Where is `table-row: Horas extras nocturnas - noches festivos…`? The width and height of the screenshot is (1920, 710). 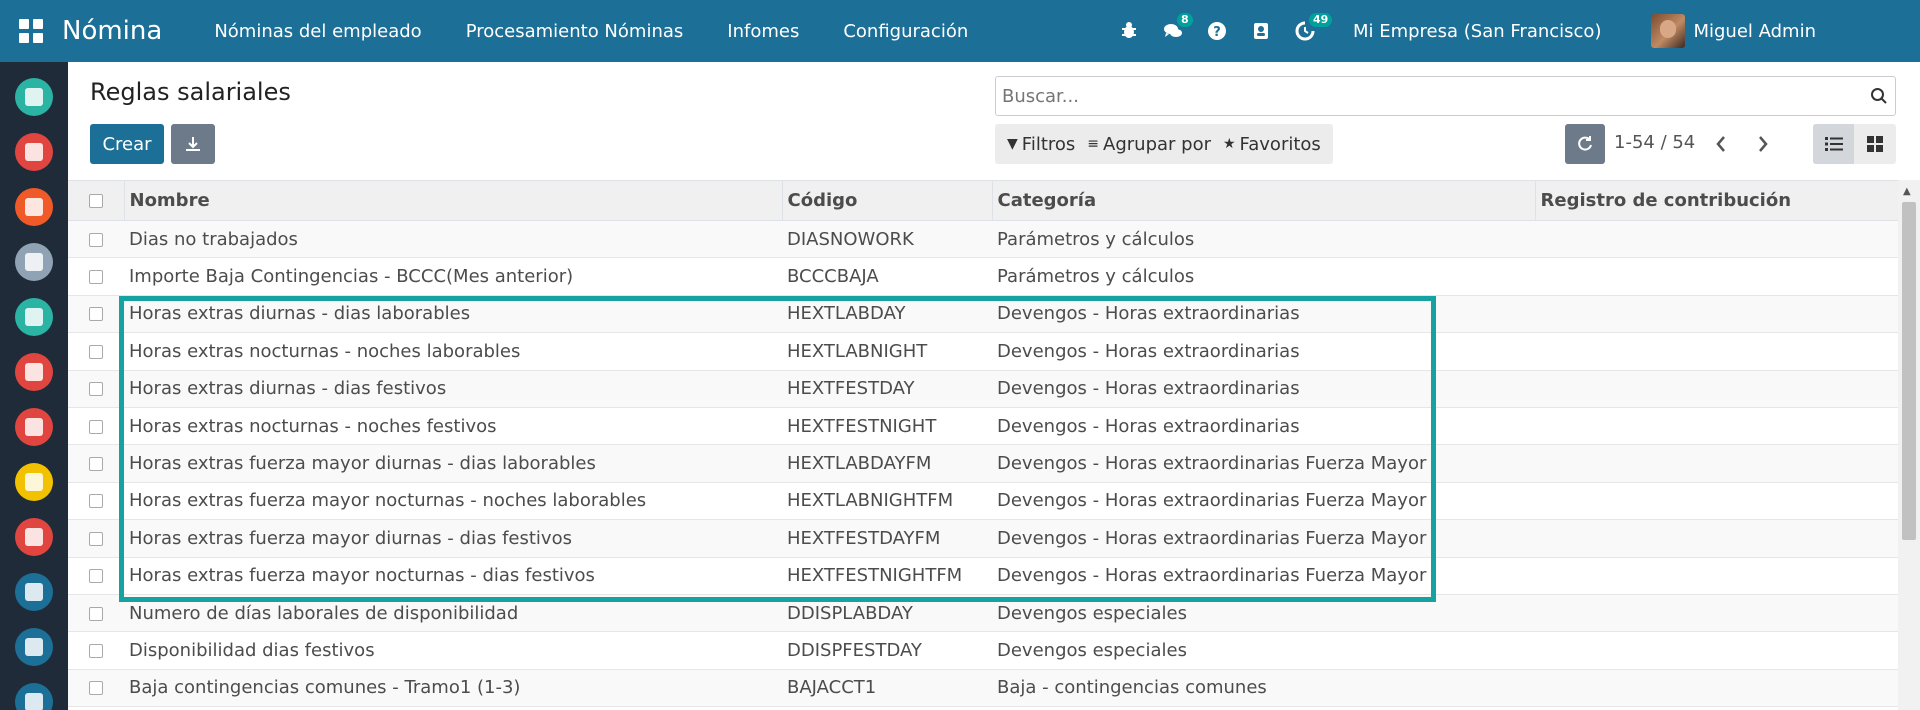 table-row: Horas extras nocturnas - noches festivos… is located at coordinates (983, 426).